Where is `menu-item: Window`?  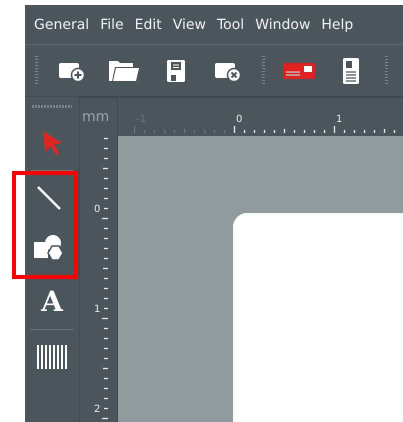 menu-item: Window is located at coordinates (282, 24).